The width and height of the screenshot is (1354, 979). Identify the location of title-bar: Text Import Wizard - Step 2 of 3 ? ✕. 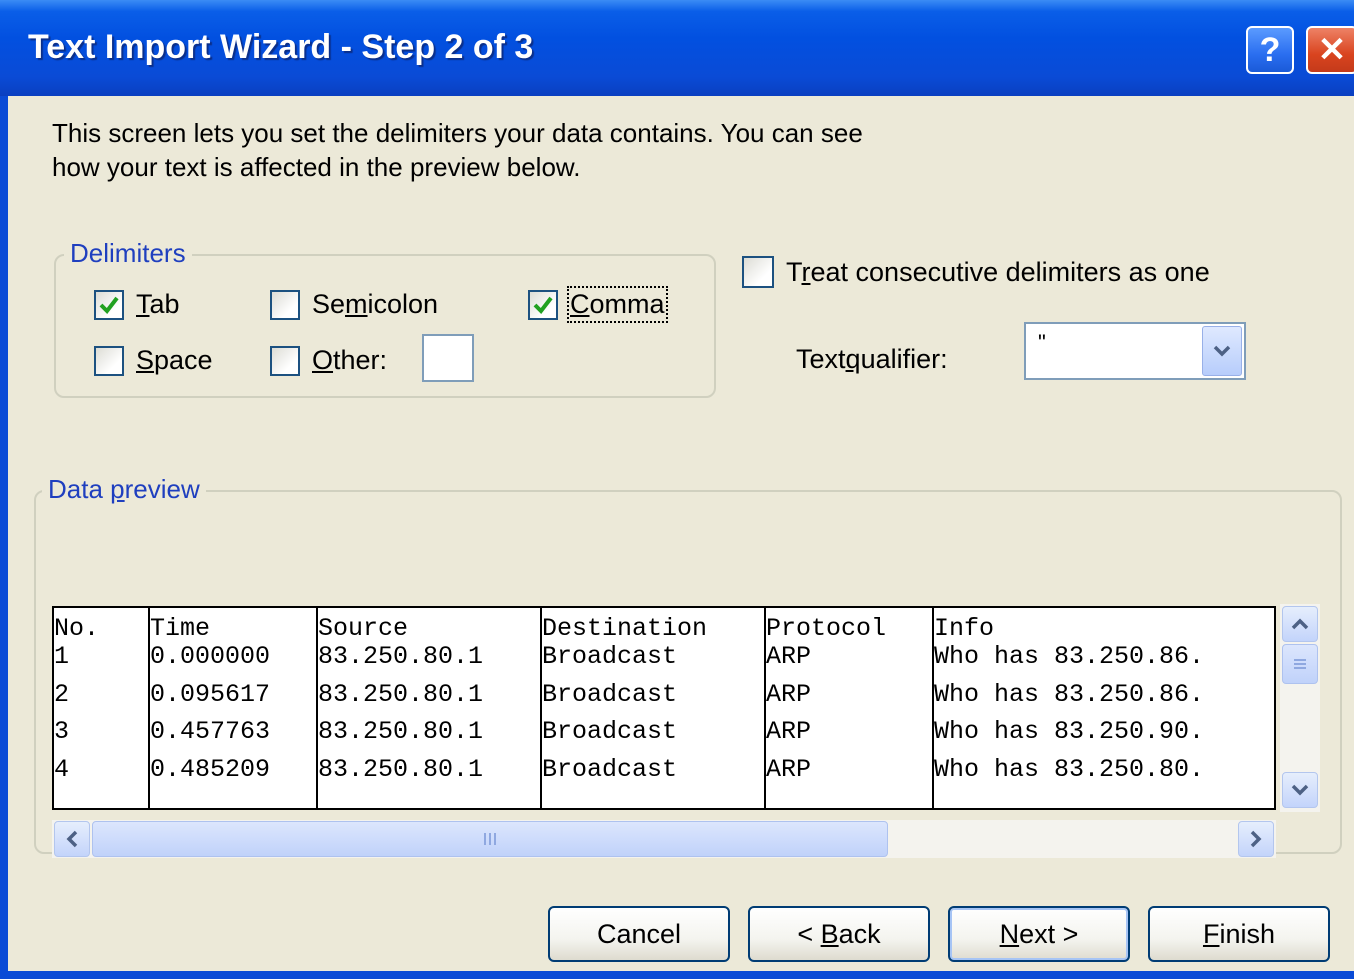
(677, 48).